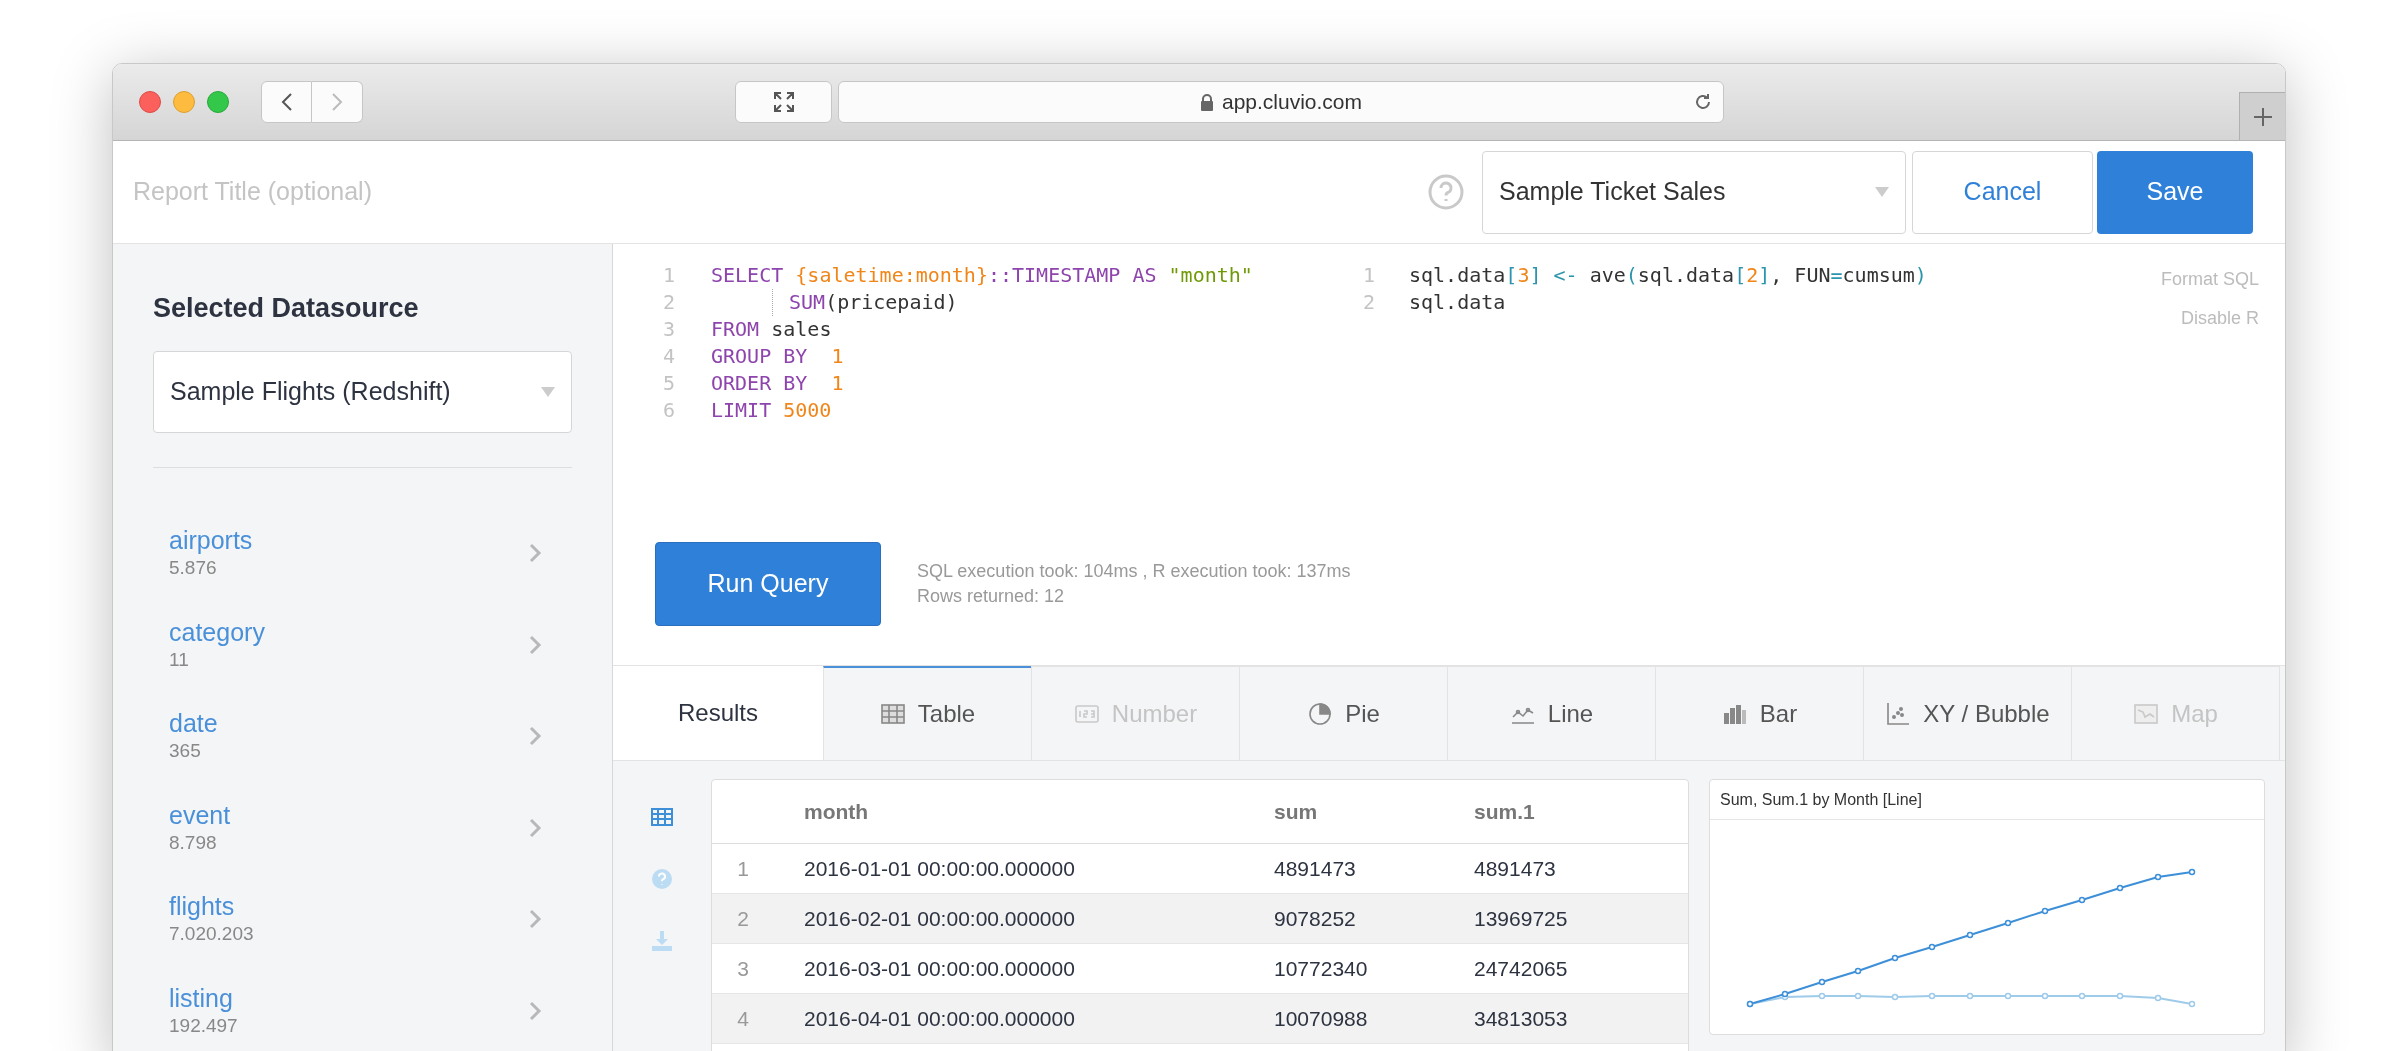 This screenshot has width=2398, height=1051. I want to click on chart-title: Sum, Sum.1 by Month [Line], so click(1987, 800).